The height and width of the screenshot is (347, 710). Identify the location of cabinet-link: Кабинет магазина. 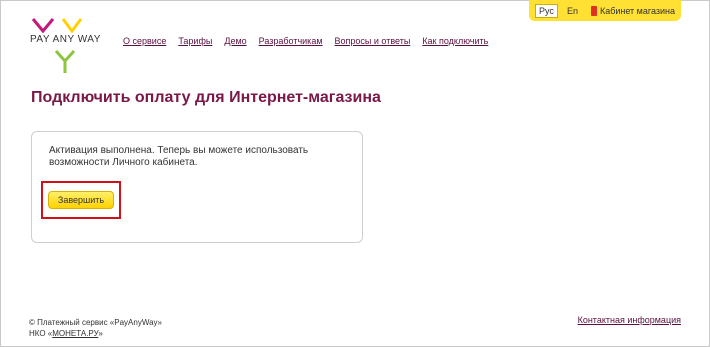
(632, 10).